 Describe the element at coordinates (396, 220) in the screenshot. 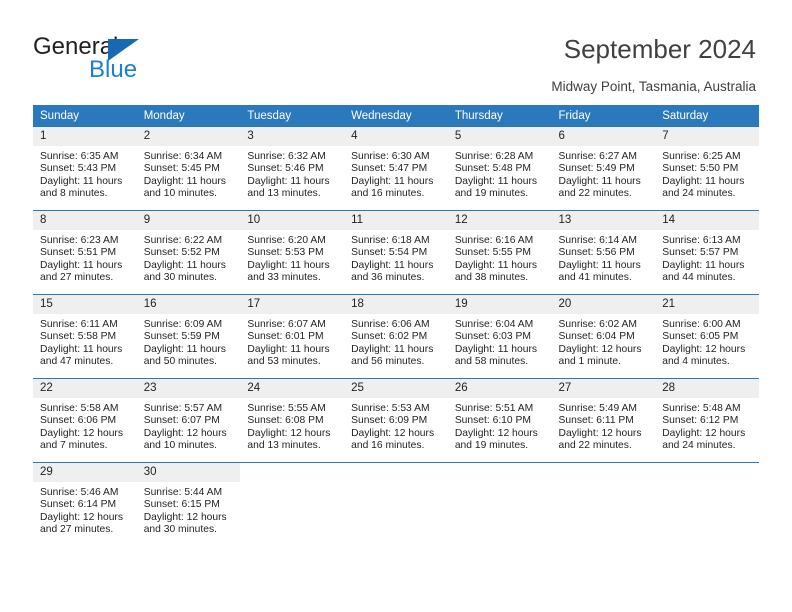

I see `day-number: 11` at that location.